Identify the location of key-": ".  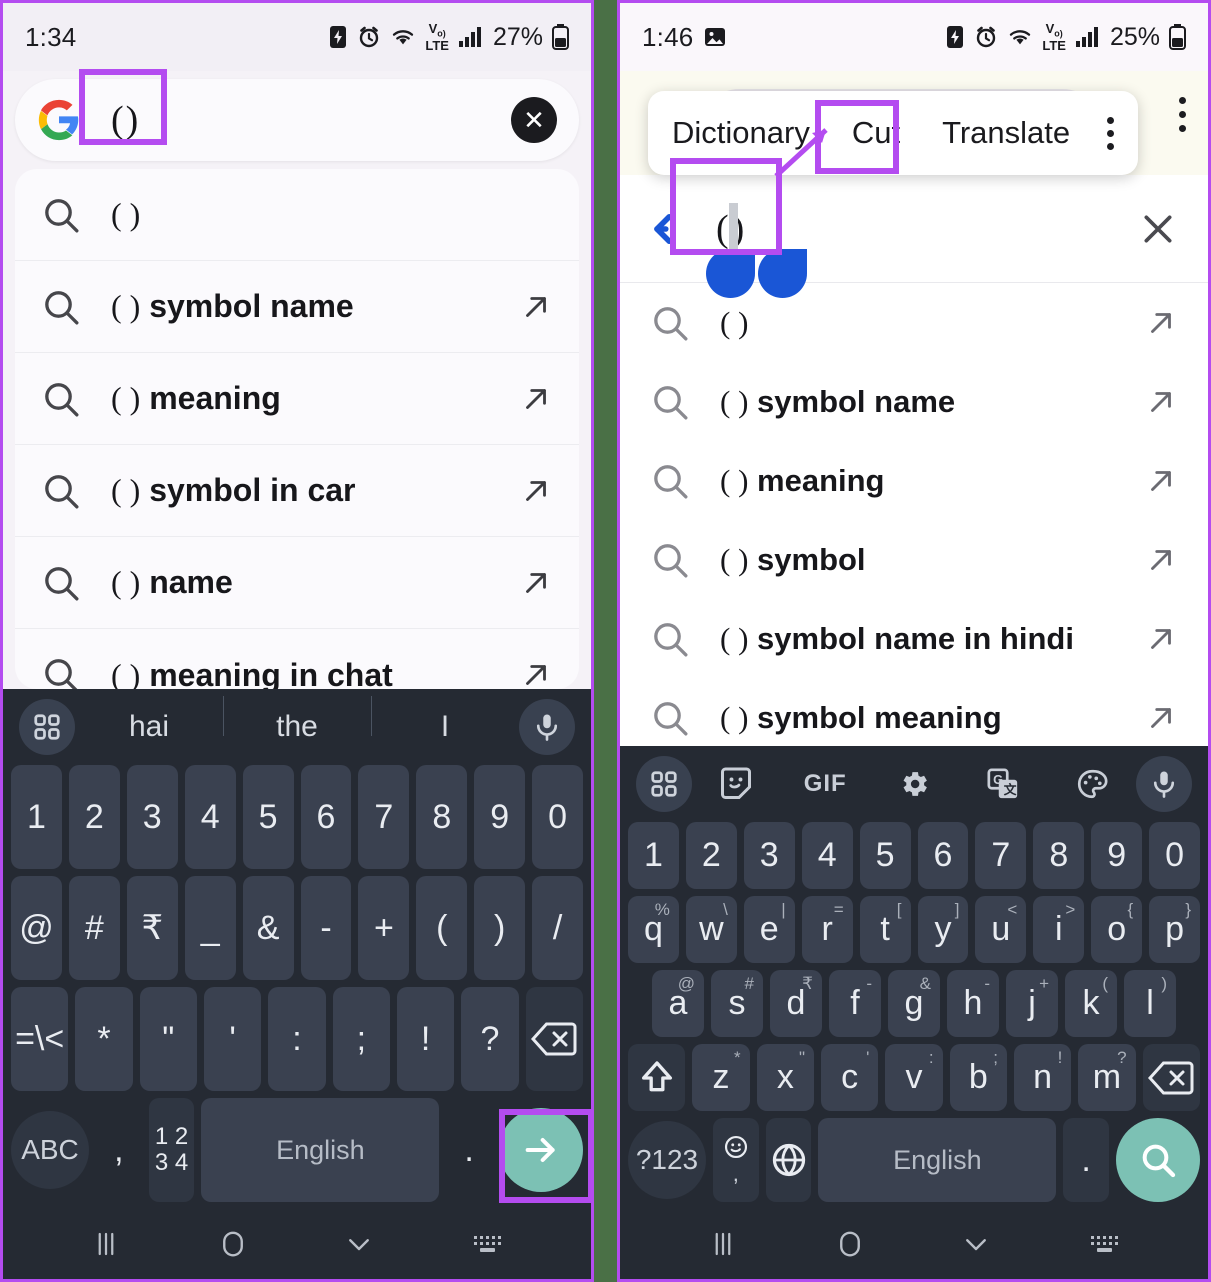
(168, 1039).